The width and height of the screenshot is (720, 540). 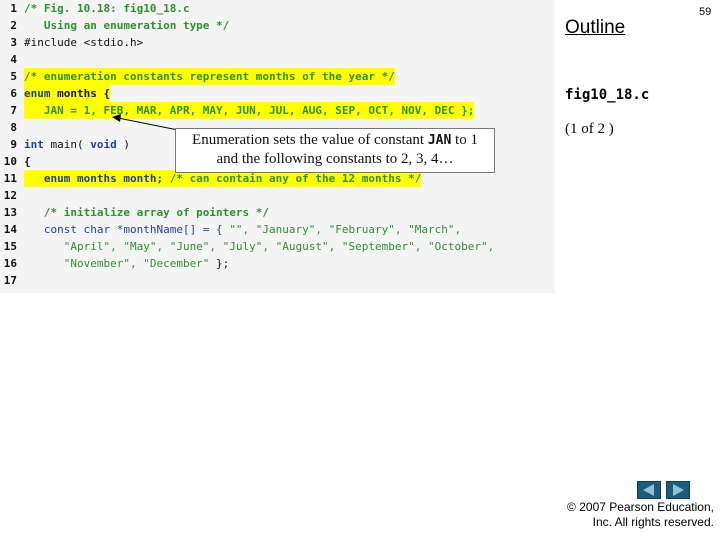 I want to click on callout-constant: JAN, so click(x=439, y=140).